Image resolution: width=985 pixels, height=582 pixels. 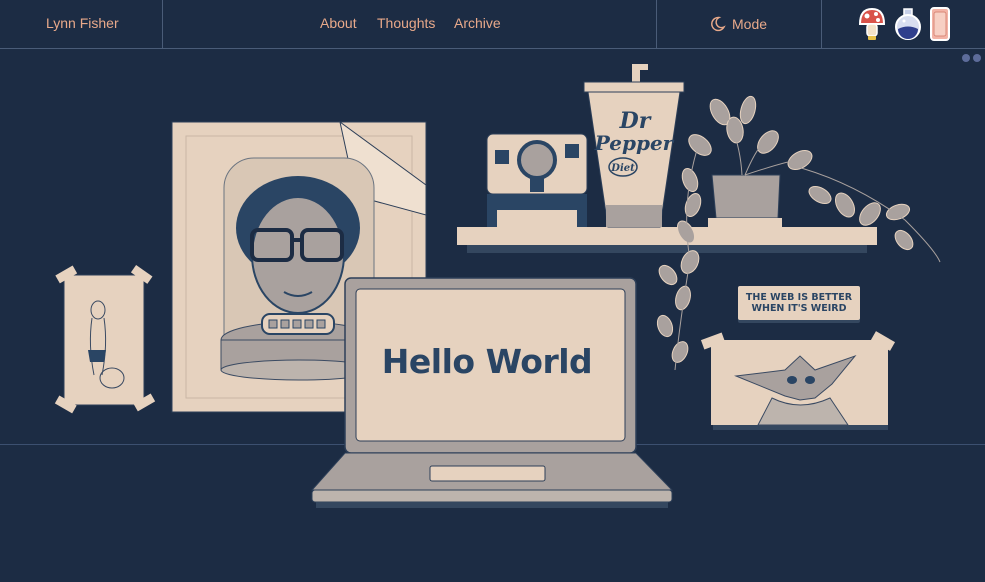 What do you see at coordinates (492, 392) in the screenshot?
I see `laptop` at bounding box center [492, 392].